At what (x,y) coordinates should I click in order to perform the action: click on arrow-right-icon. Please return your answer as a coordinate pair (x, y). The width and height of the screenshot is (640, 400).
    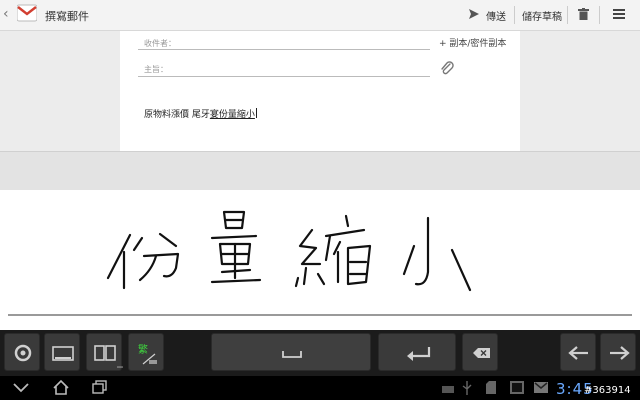
    Looking at the image, I should click on (620, 353).